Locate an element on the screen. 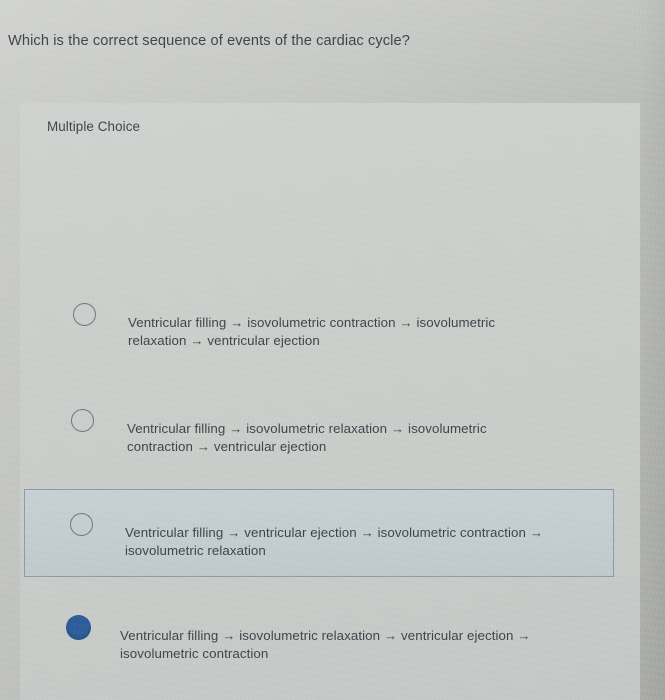  right-shade-band is located at coordinates (651, 350).